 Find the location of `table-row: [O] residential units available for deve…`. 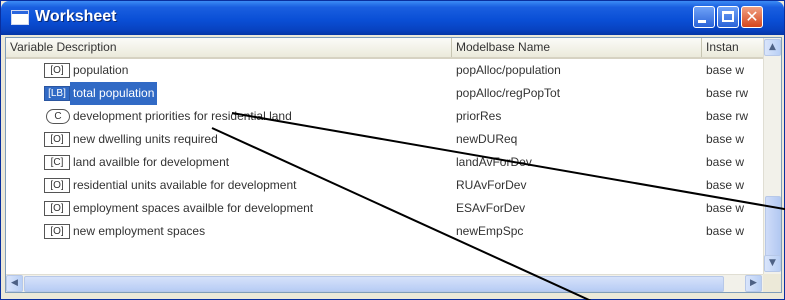

table-row: [O] residential units available for deve… is located at coordinates (384, 185).